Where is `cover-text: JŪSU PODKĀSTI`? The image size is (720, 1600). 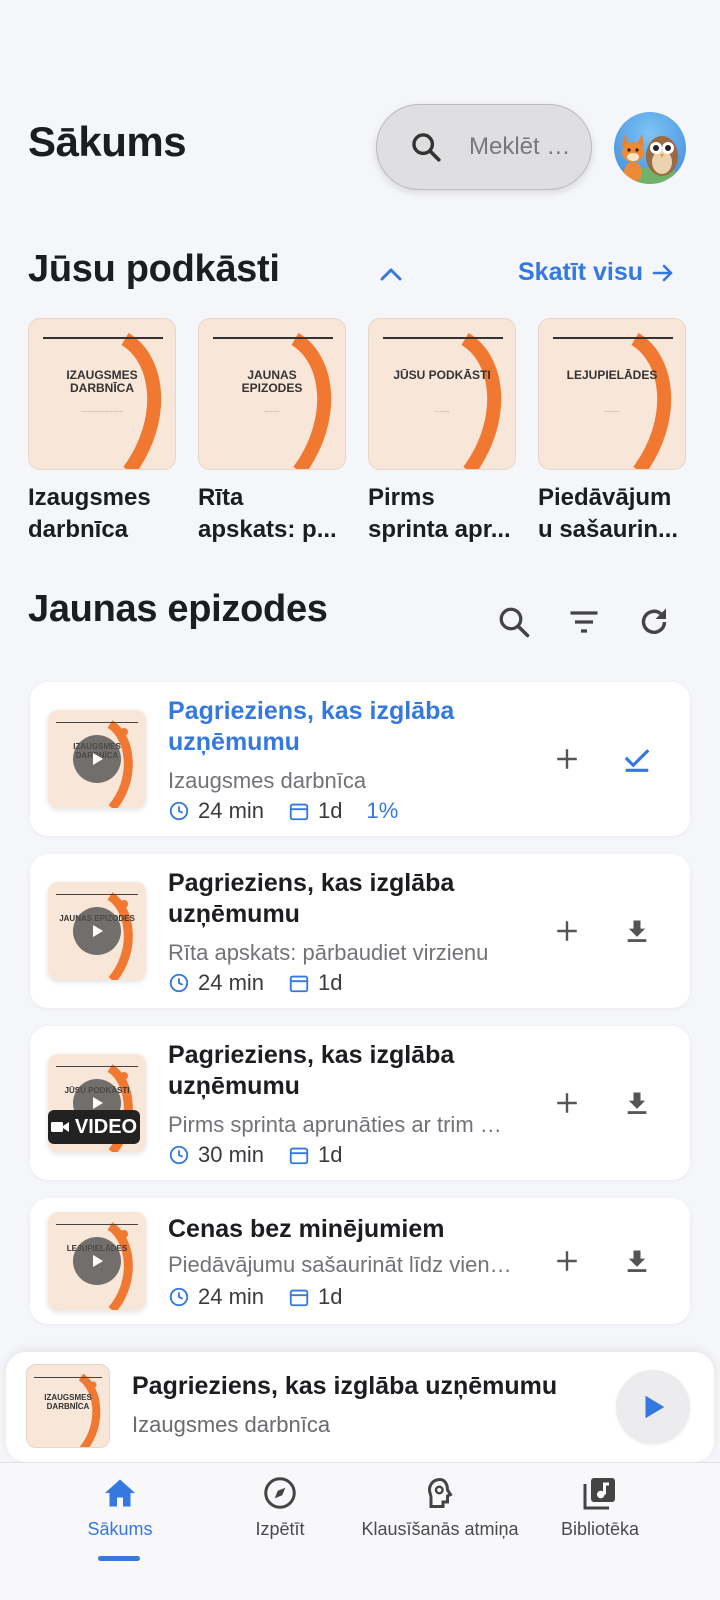
cover-text: JŪSU PODKĀSTI is located at coordinates (442, 375).